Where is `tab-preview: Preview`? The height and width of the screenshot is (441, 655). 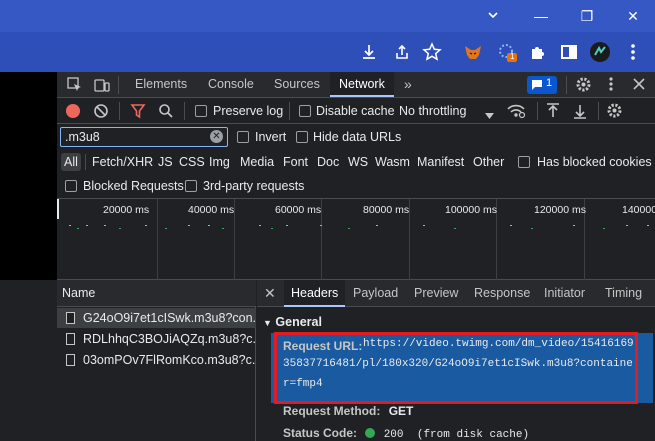
tab-preview: Preview is located at coordinates (436, 293).